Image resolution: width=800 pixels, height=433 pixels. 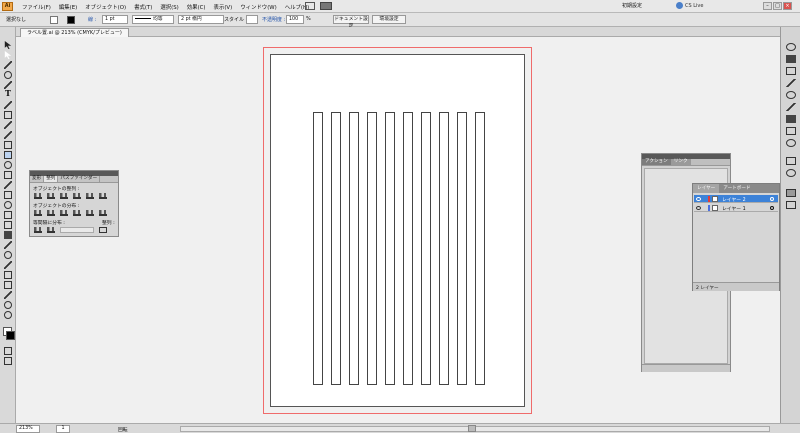 What do you see at coordinates (79, 179) in the screenshot?
I see `tab-pathfinder: パスファインダー` at bounding box center [79, 179].